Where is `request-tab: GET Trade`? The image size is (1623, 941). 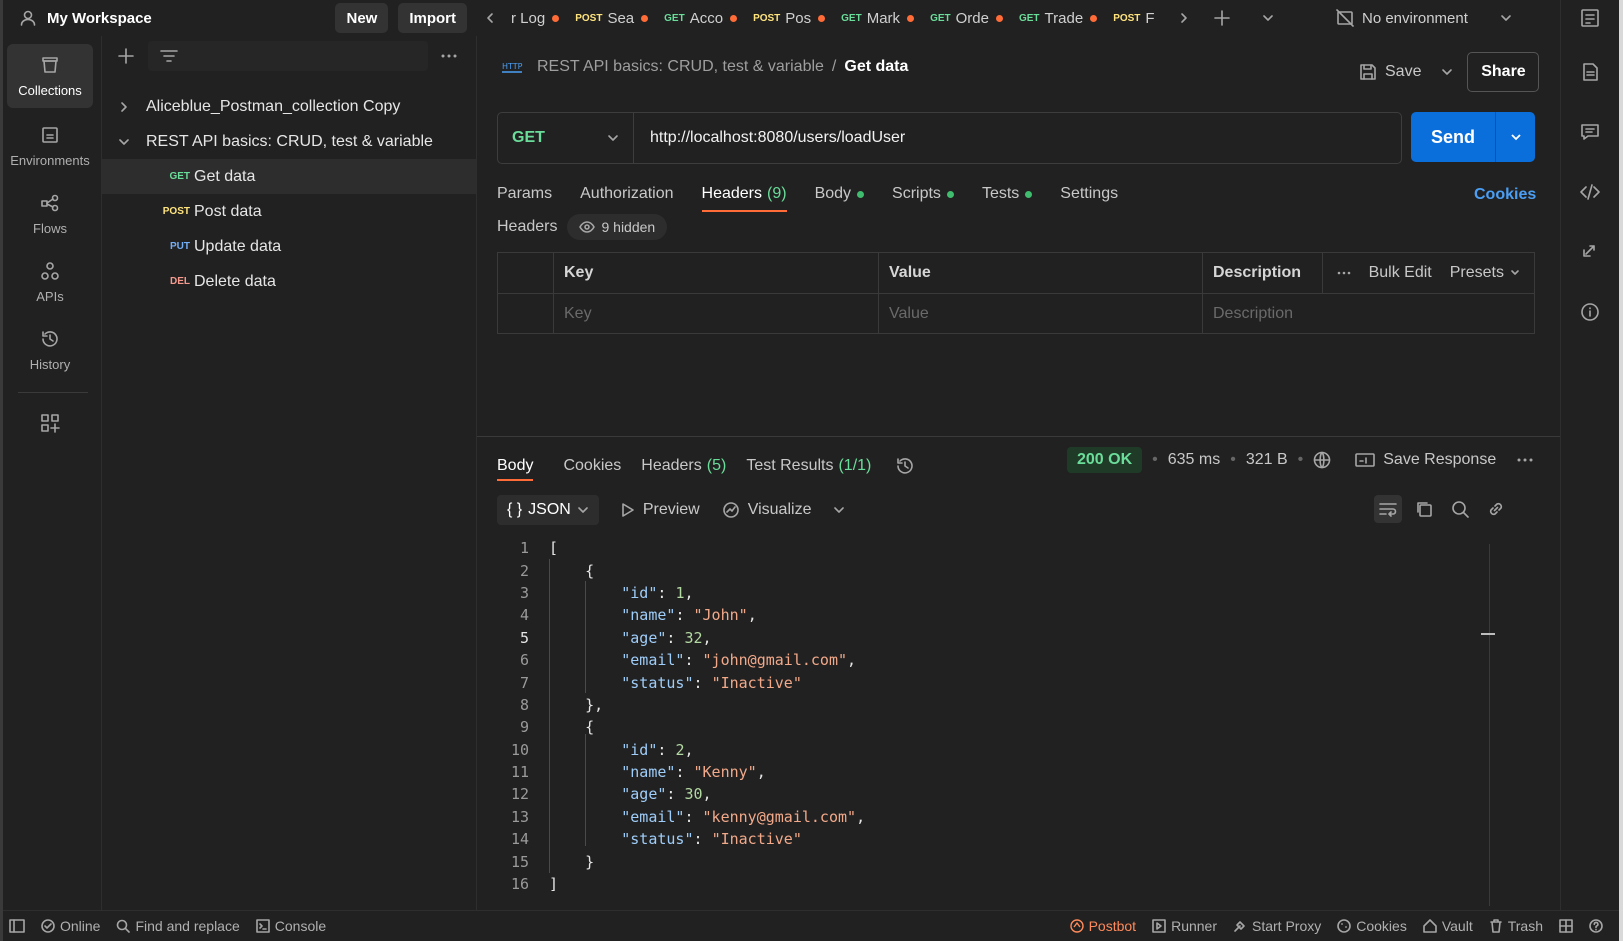
request-tab: GET Trade is located at coordinates (1058, 18).